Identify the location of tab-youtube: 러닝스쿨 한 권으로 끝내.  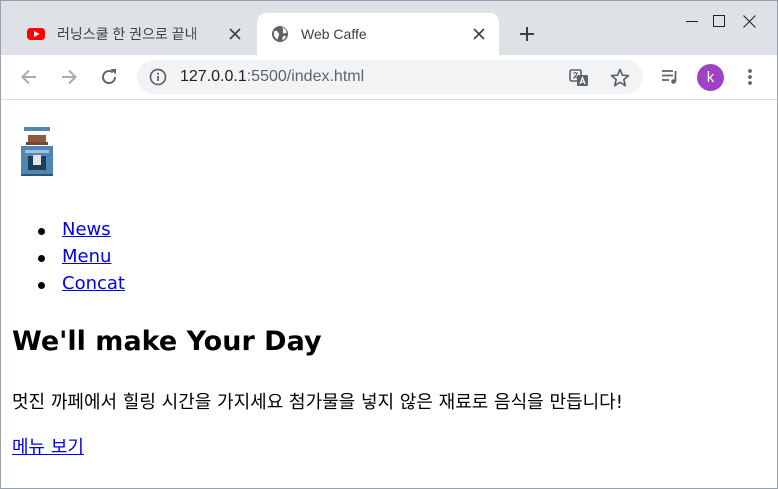
(135, 34).